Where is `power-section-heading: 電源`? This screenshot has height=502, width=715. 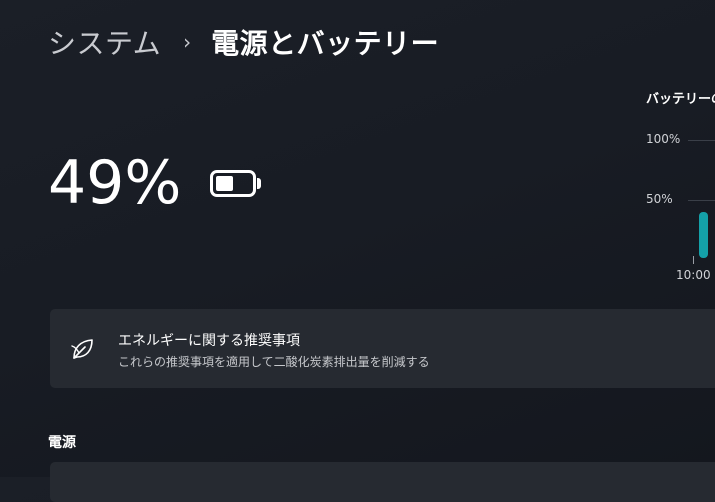 power-section-heading: 電源 is located at coordinates (62, 443).